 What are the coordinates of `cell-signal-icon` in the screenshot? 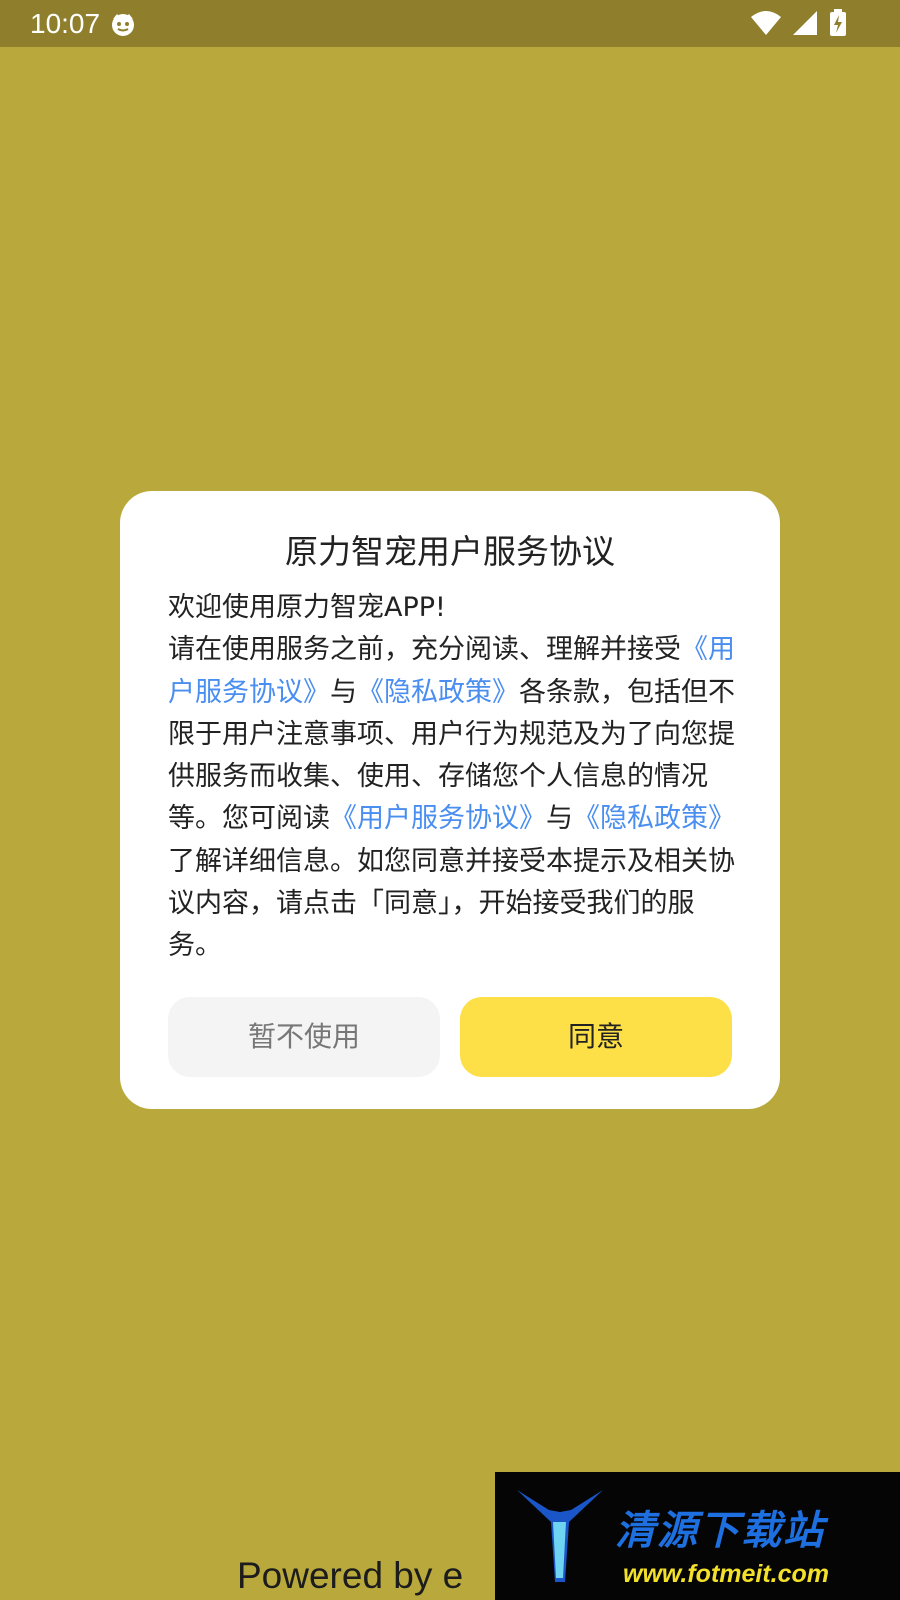 It's located at (804, 23).